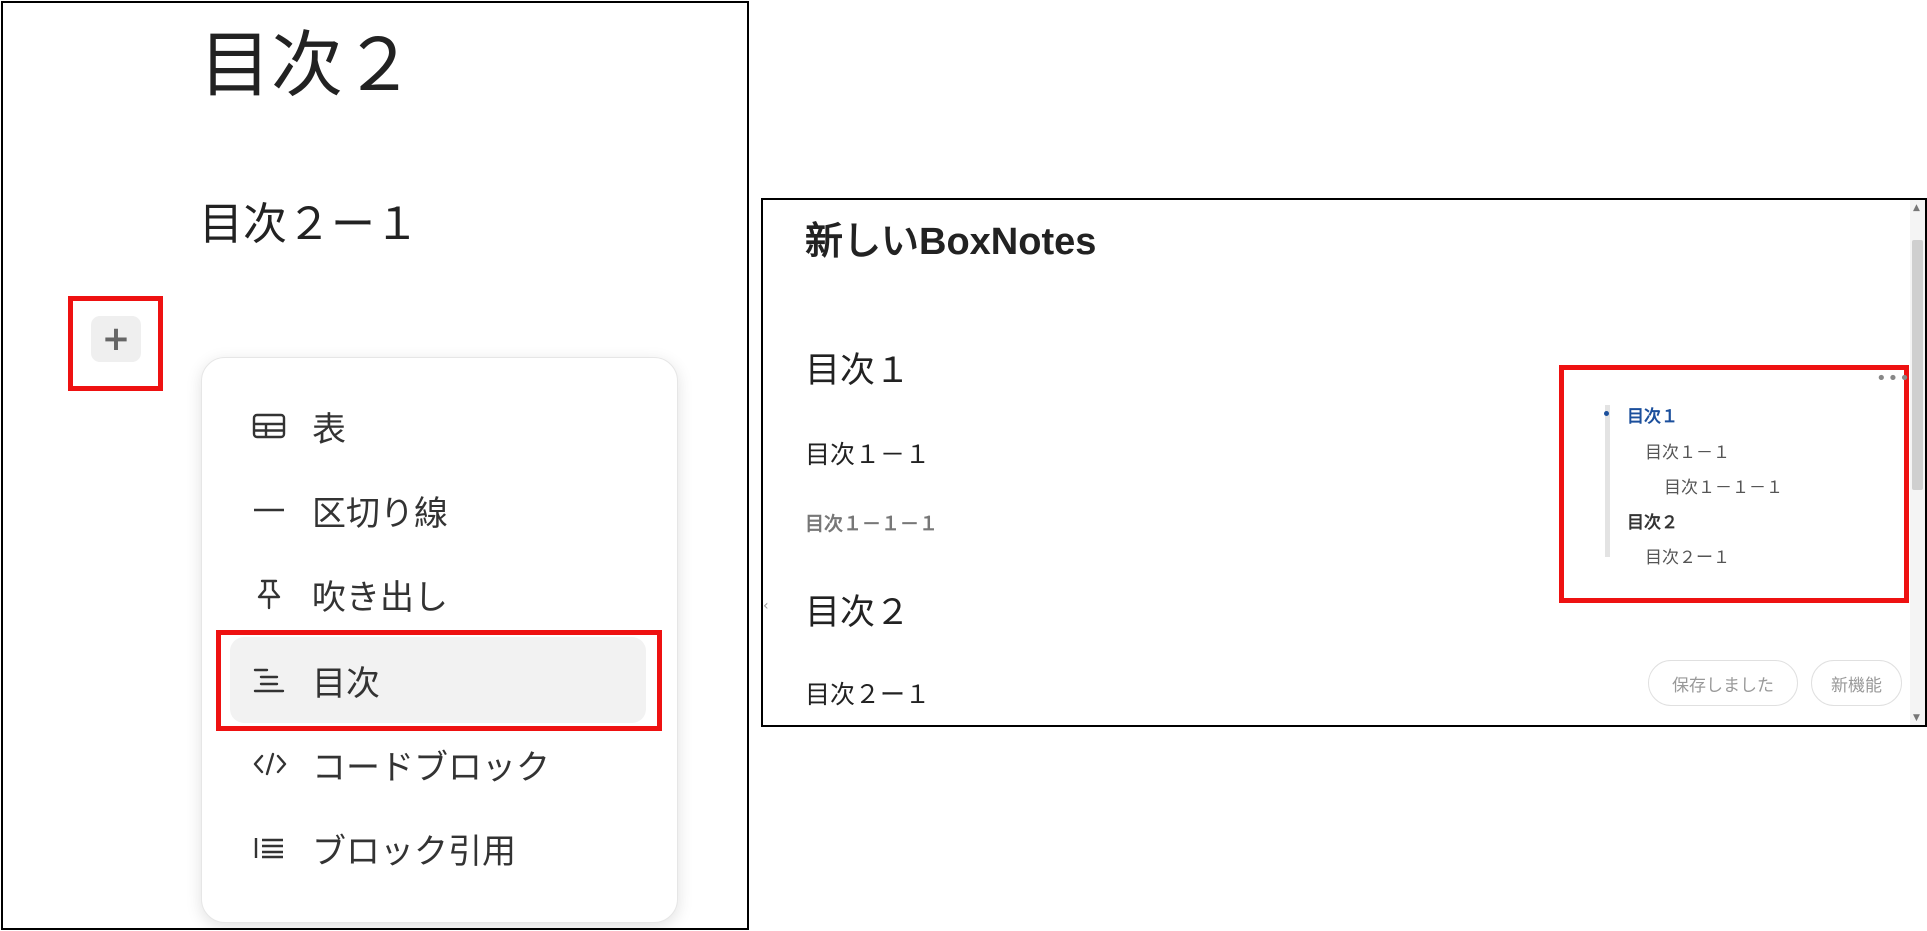 This screenshot has height=931, width=1927. I want to click on saved-status-badge: 保存しました, so click(1723, 683).